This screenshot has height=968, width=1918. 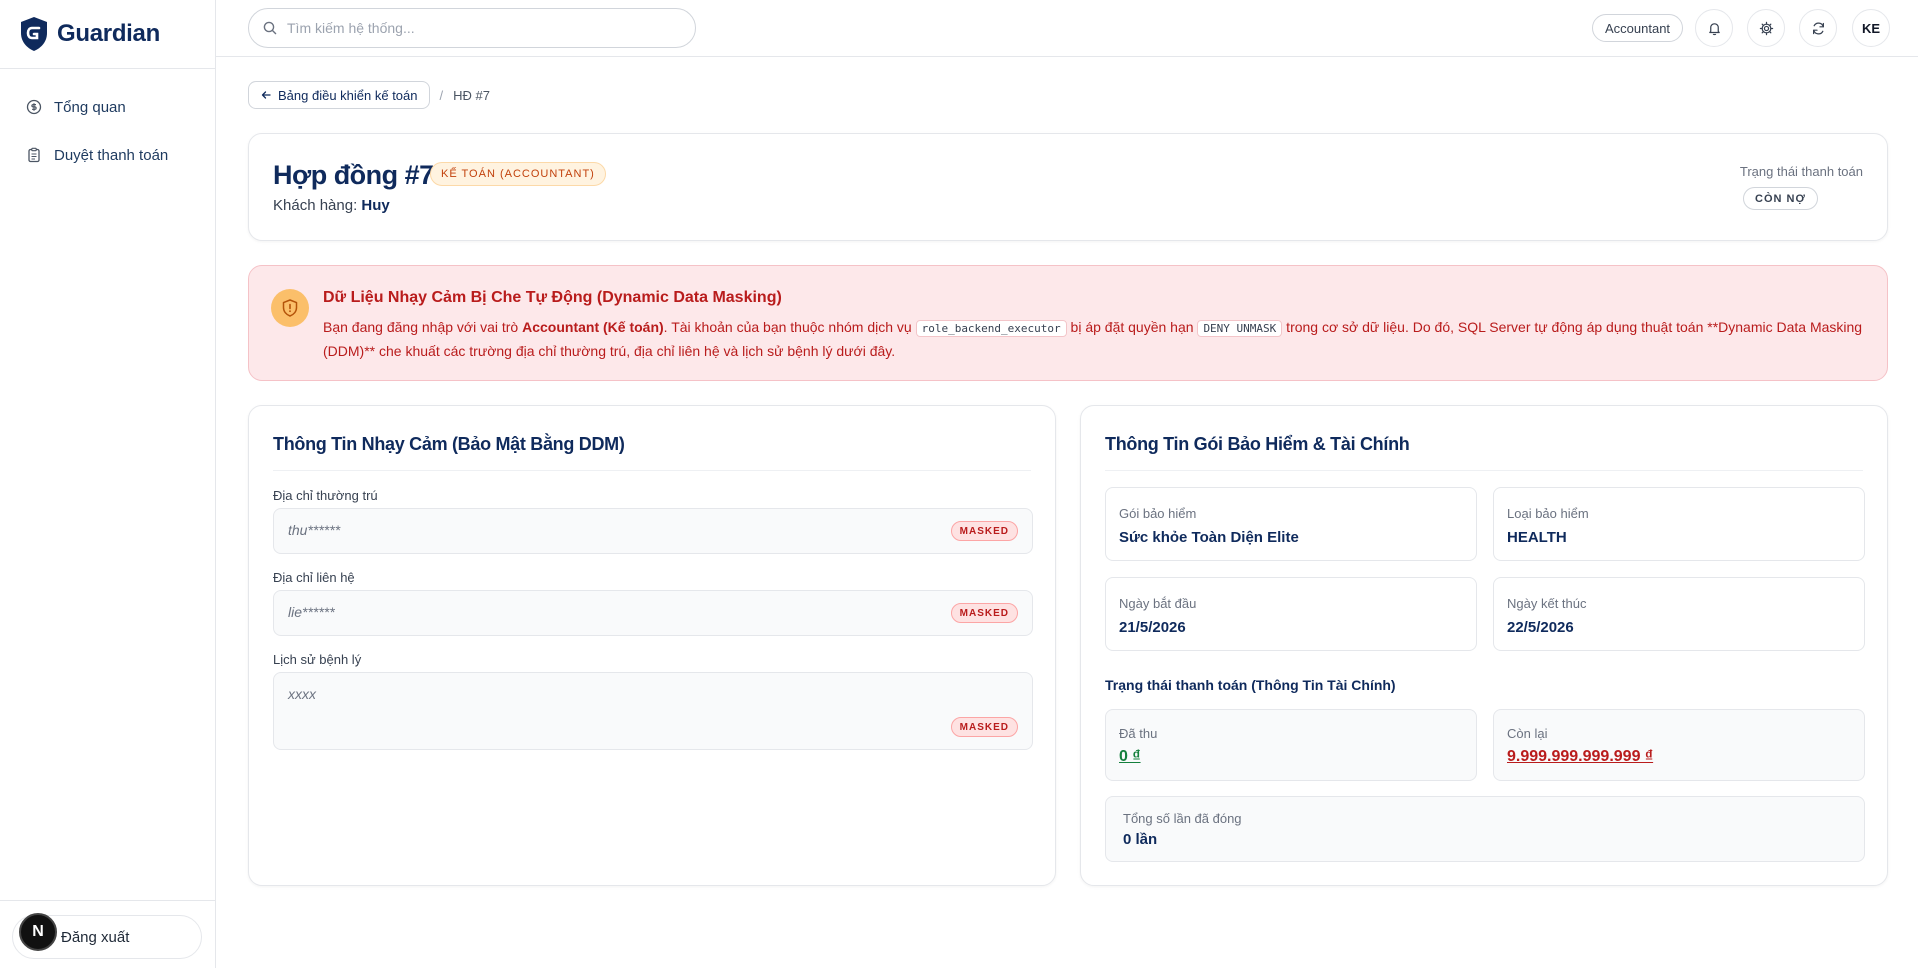 I want to click on info-value: HEALTH, so click(x=1537, y=537).